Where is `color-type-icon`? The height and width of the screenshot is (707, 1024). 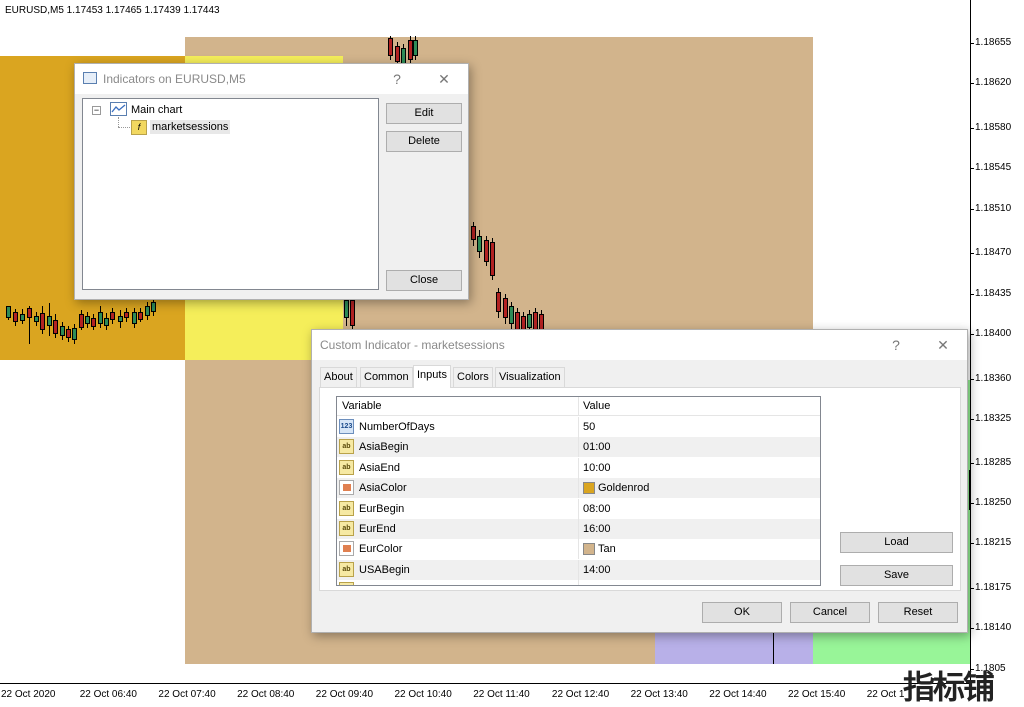 color-type-icon is located at coordinates (346, 488).